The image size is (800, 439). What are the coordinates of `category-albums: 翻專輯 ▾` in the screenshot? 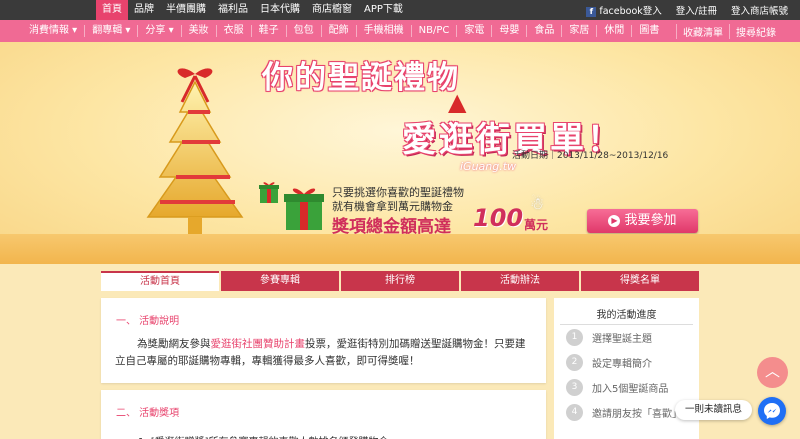 It's located at (112, 31).